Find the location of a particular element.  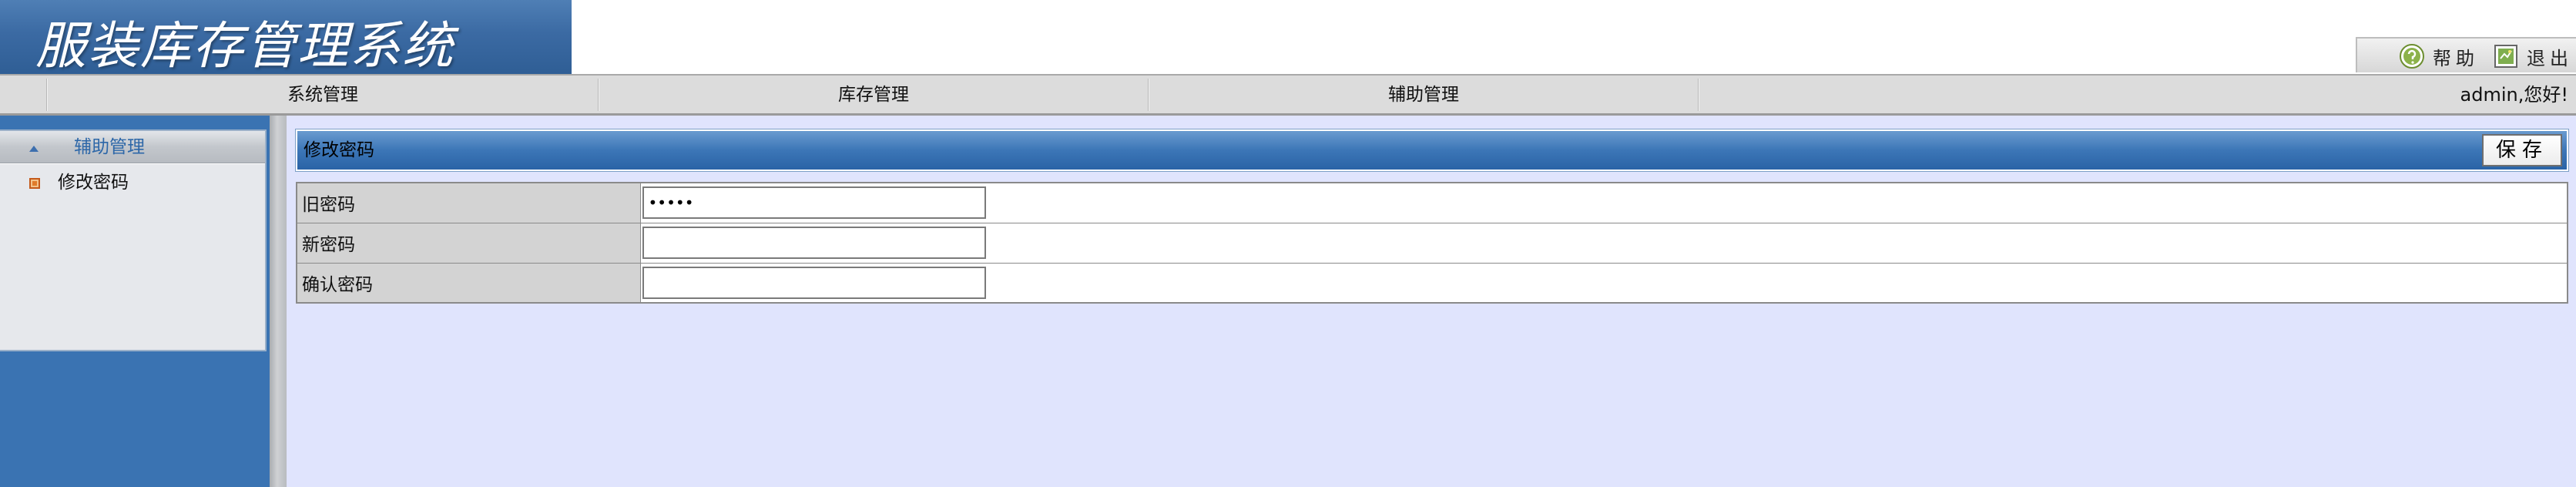

help-button: 帮助 is located at coordinates (2439, 56).